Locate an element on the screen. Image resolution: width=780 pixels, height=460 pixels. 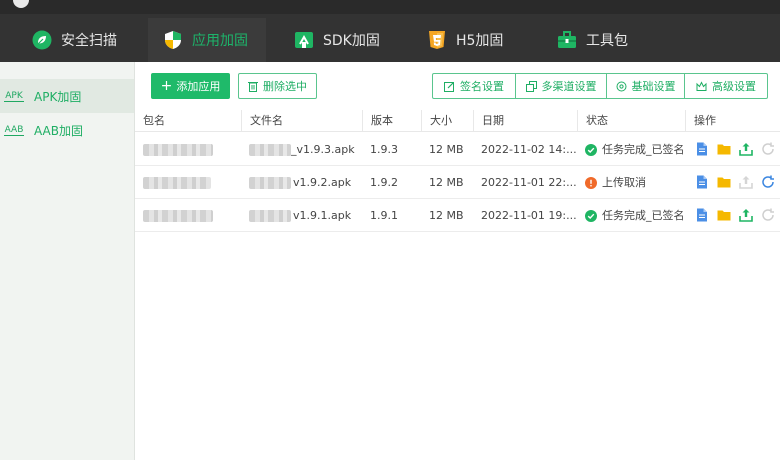
basic-settings-label: 基础设置 is located at coordinates (653, 86).